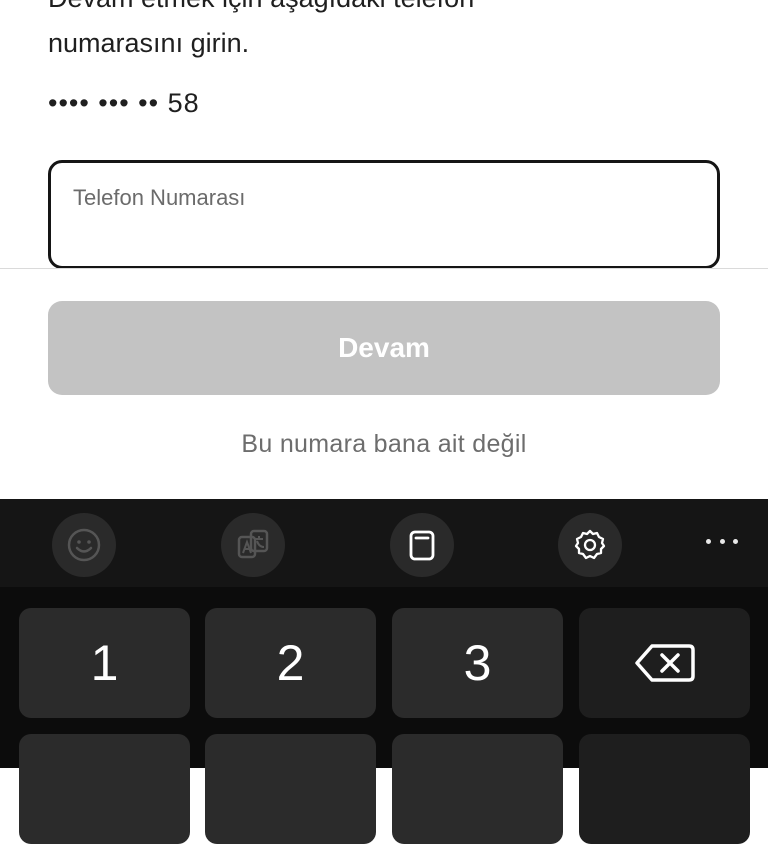  Describe the element at coordinates (124, 103) in the screenshot. I see `masked-phone-number: •••• ••• •• 58` at that location.